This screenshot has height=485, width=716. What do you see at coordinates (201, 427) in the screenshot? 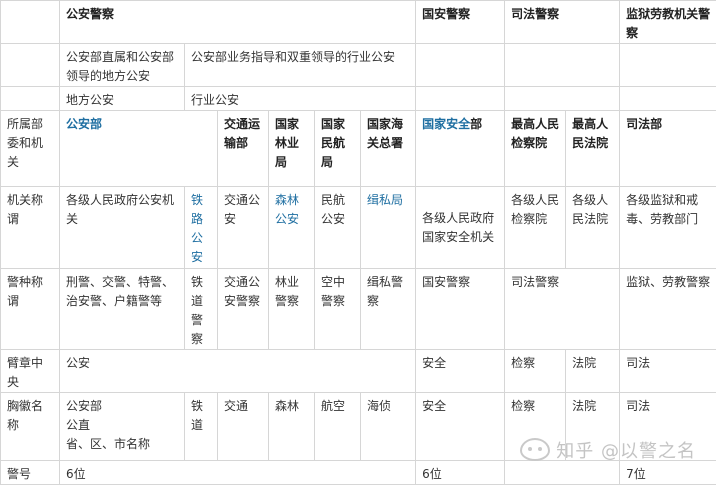
I see `badge-railway: 铁道` at bounding box center [201, 427].